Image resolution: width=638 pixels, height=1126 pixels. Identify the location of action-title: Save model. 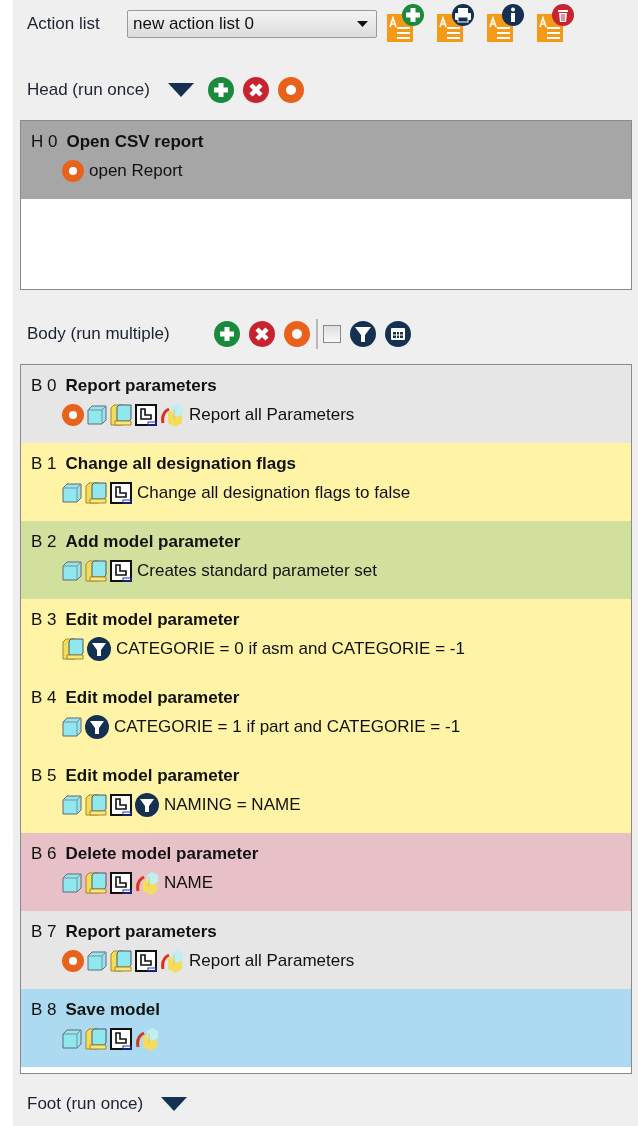
(113, 1010).